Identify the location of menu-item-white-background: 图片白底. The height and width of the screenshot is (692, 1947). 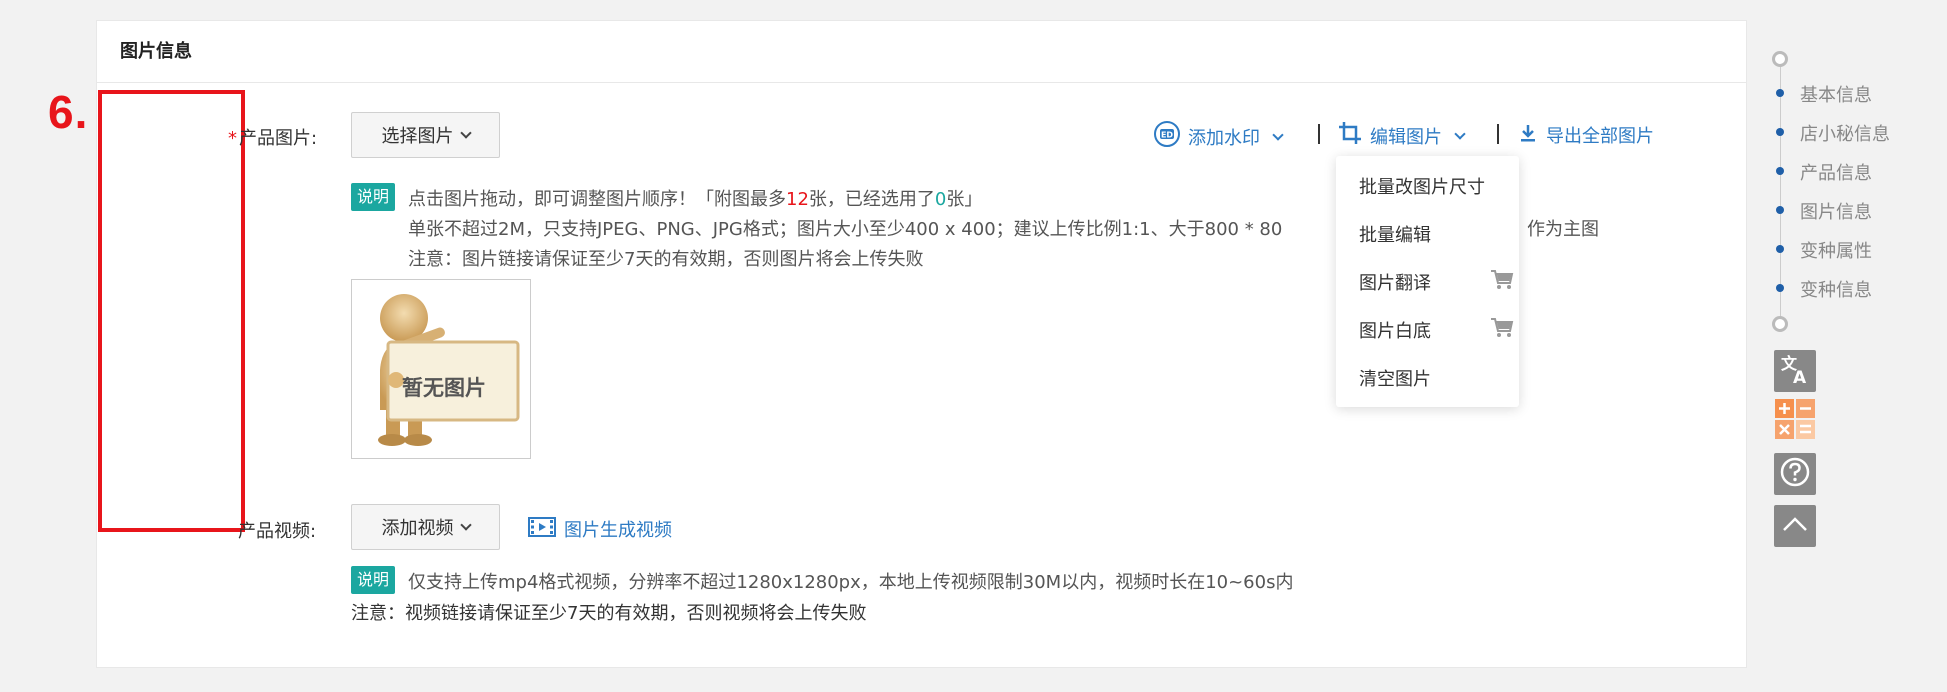
(1436, 330).